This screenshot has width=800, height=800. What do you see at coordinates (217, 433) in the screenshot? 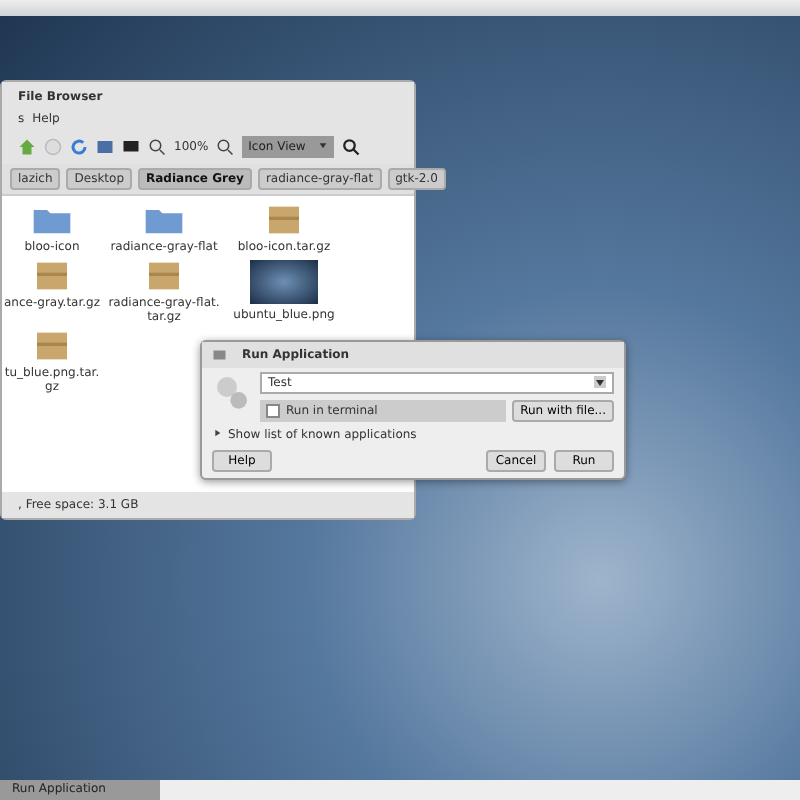
I see `expander-arrow-icon` at bounding box center [217, 433].